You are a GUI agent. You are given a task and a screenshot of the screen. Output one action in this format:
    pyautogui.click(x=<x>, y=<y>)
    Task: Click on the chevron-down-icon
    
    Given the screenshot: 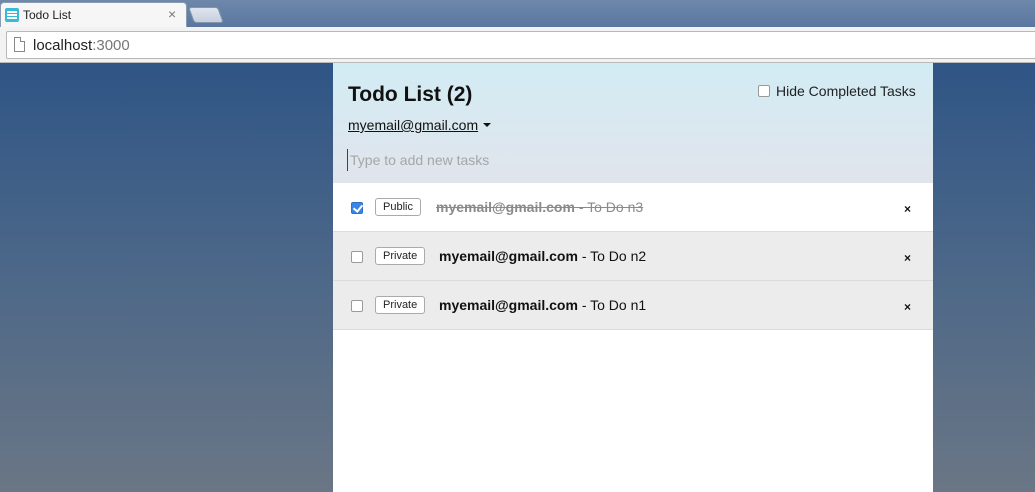 What is the action you would take?
    pyautogui.click(x=487, y=125)
    